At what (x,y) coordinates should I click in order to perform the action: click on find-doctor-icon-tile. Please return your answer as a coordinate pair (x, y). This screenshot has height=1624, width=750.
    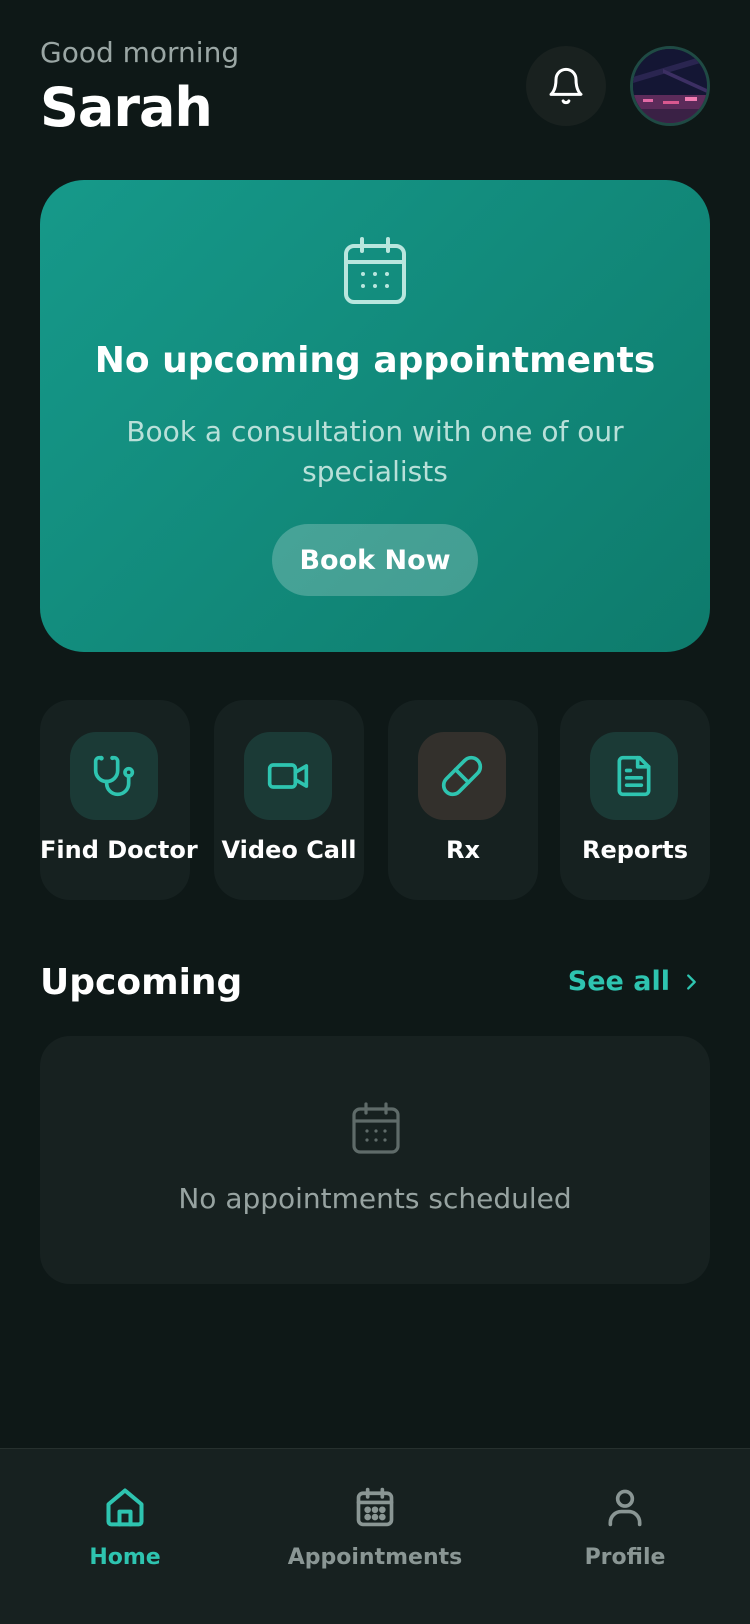
    Looking at the image, I should click on (114, 776).